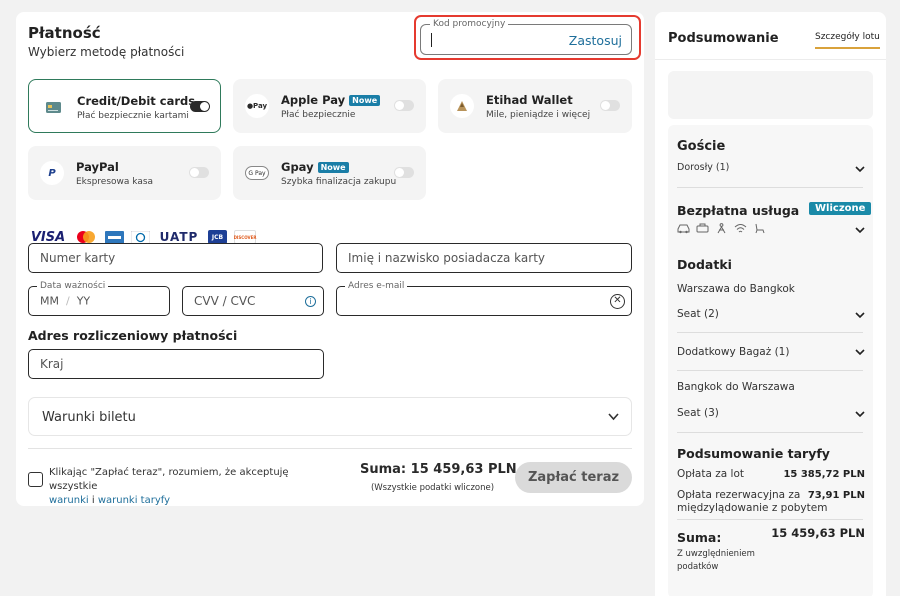 This screenshot has width=900, height=596. What do you see at coordinates (432, 488) in the screenshot?
I see `total-note: (Wszystkie podatki wliczone)` at bounding box center [432, 488].